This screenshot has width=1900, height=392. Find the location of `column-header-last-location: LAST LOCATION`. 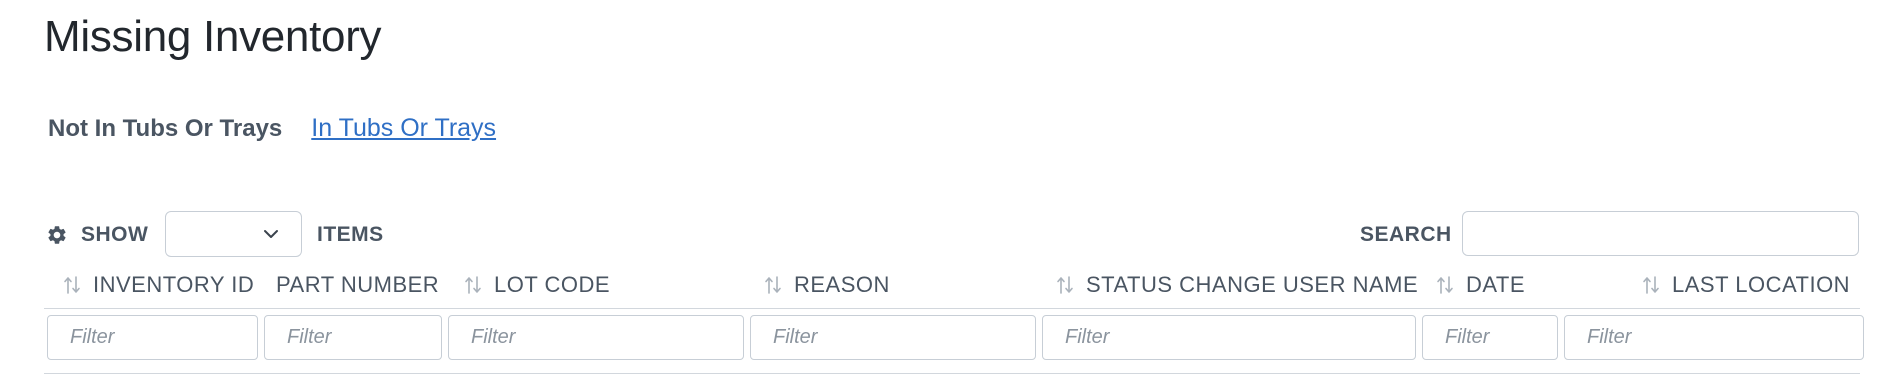

column-header-last-location: LAST LOCATION is located at coordinates (1746, 285).